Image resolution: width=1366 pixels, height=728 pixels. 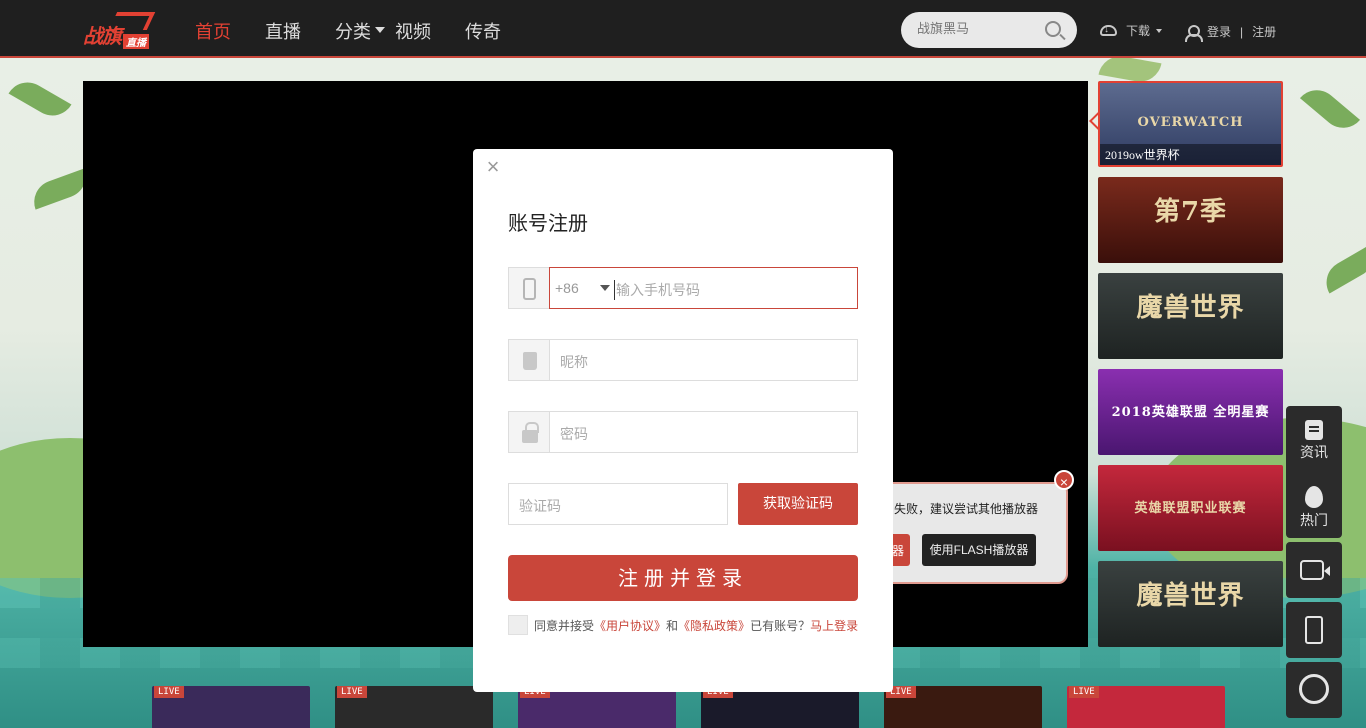 I want to click on login-now-link: 马上登录, so click(x=834, y=625).